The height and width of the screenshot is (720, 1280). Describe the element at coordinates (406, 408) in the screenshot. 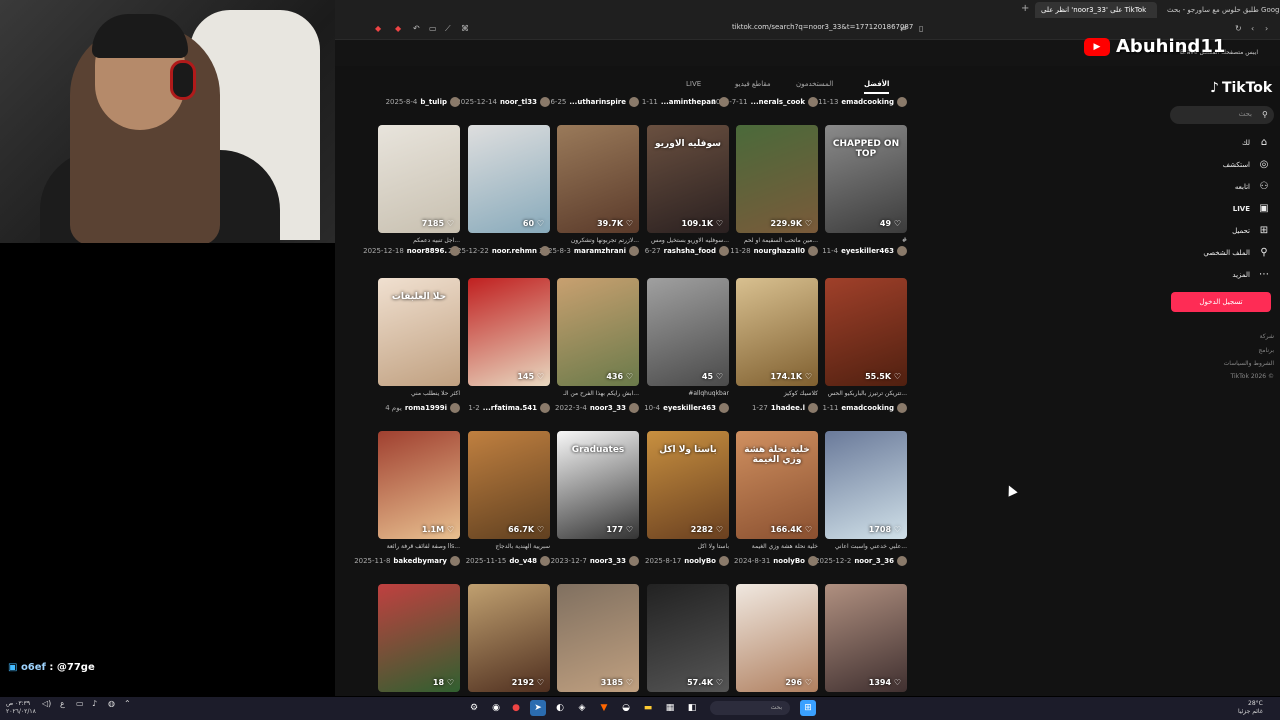

I see `video-author: 4 يوم roma1999i` at that location.